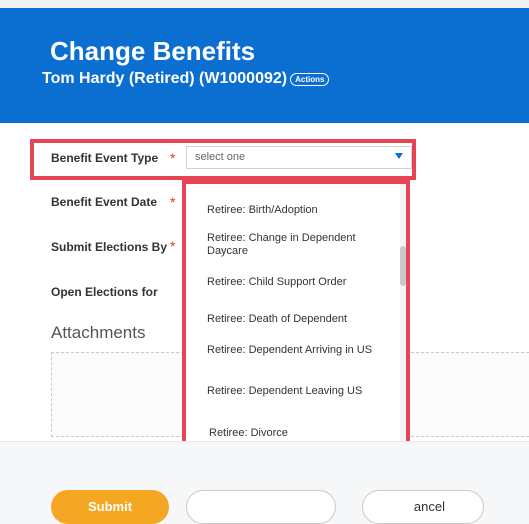 The height and width of the screenshot is (524, 529). I want to click on option-dependent-arriving-us: Retiree: Dependent Arriving in US, so click(306, 350).